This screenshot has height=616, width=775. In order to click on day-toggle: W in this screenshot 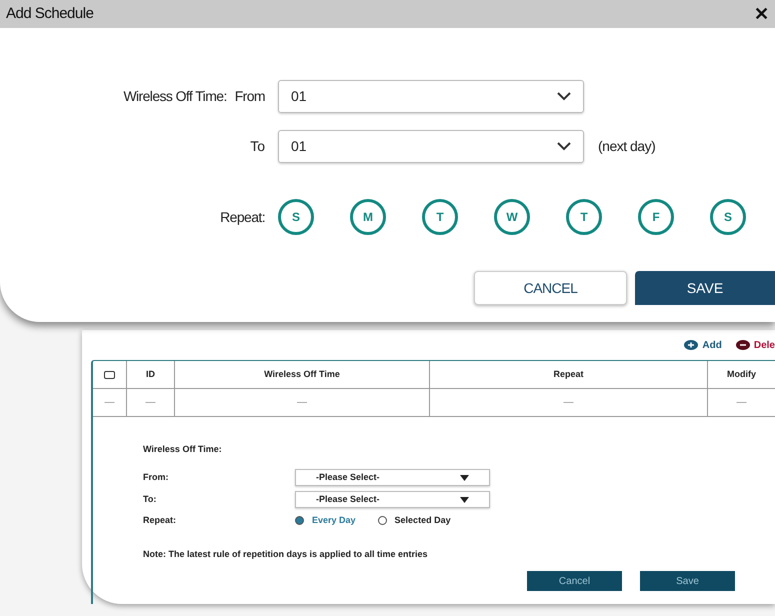, I will do `click(512, 217)`.